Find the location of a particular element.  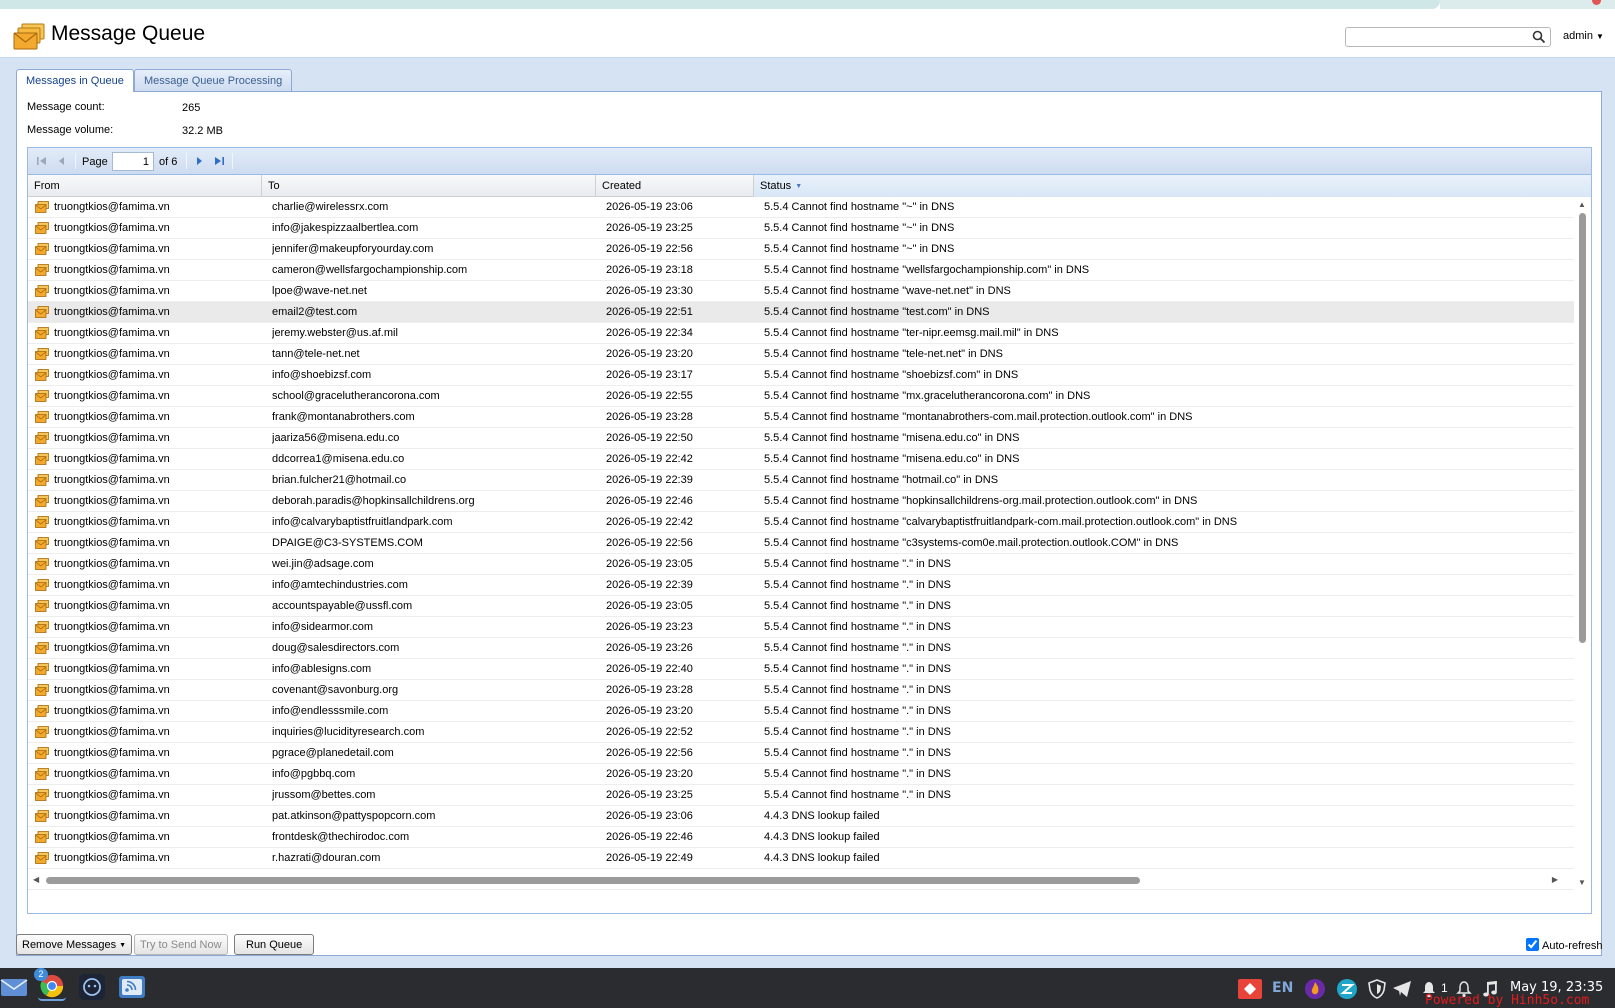

cell-to: info@calvarybaptistfruitlandpark.com is located at coordinates (362, 522).